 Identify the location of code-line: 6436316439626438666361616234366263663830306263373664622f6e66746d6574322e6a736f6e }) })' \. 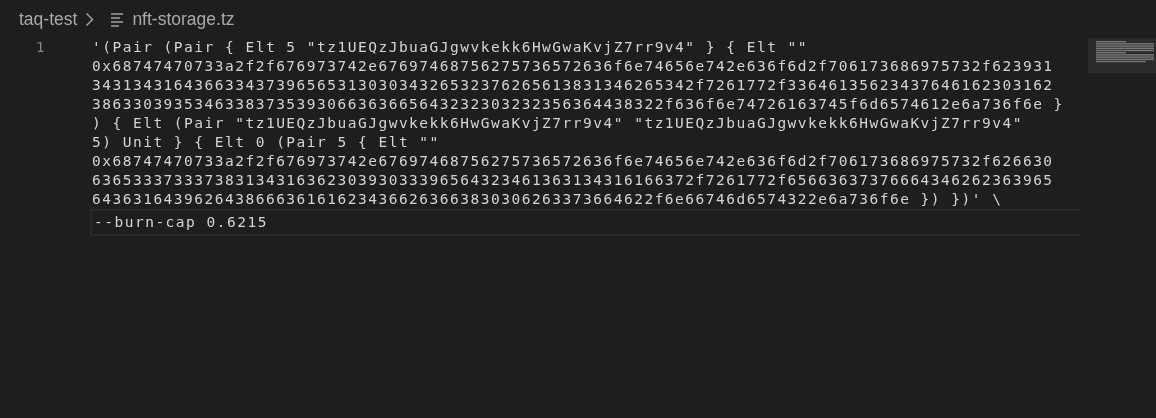
(548, 199).